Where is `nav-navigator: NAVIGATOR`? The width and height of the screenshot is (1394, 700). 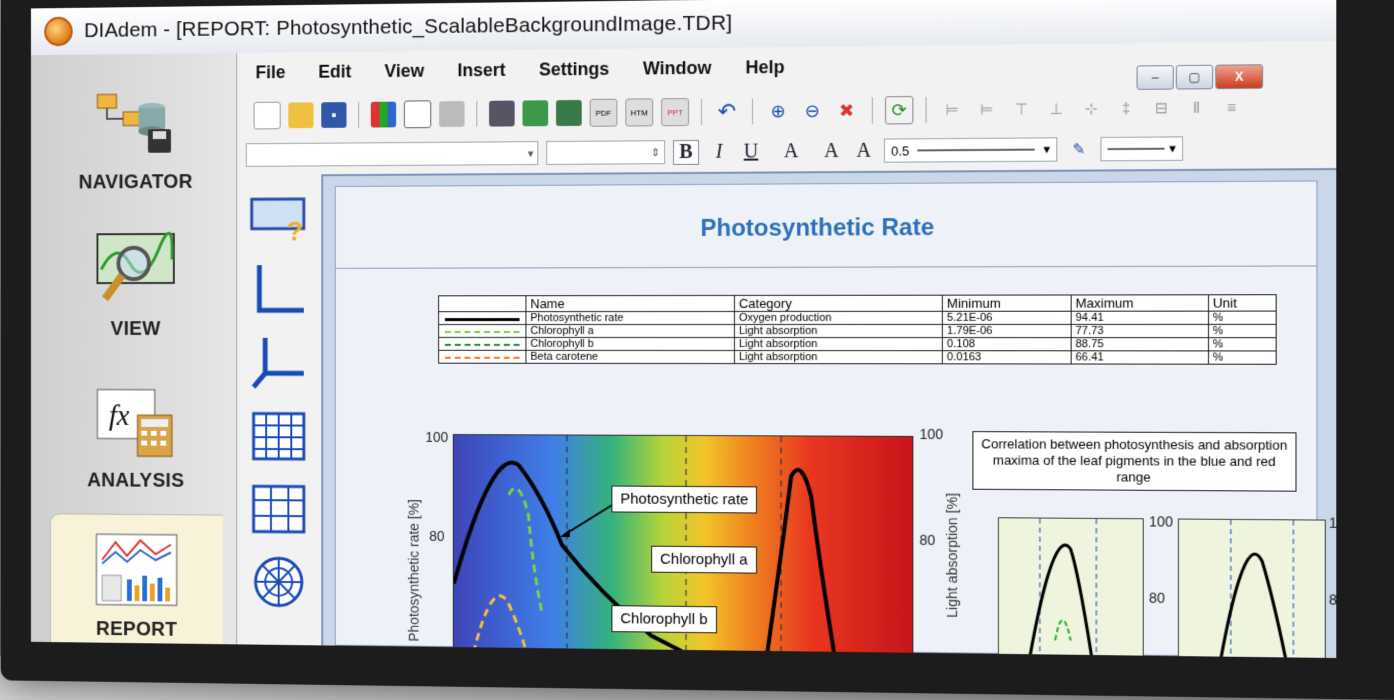
nav-navigator: NAVIGATOR is located at coordinates (136, 139).